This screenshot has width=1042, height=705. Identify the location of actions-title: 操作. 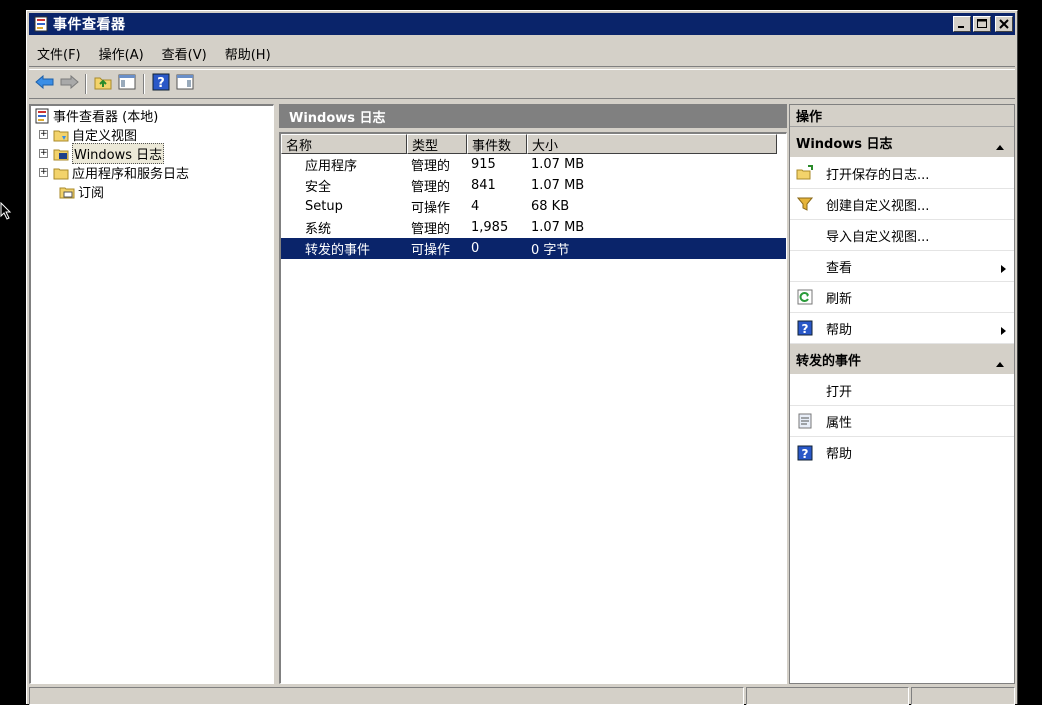
(902, 116).